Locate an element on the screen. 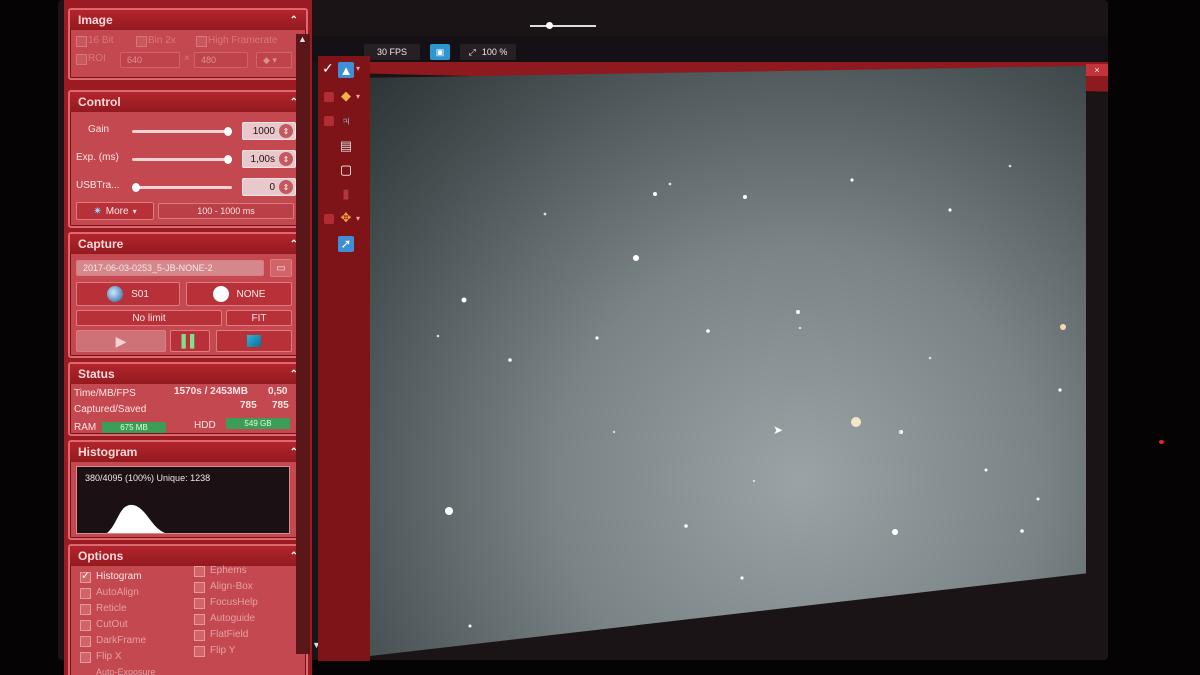 This screenshot has width=1200, height=675. scope-tool-icon: ♃ is located at coordinates (346, 120).